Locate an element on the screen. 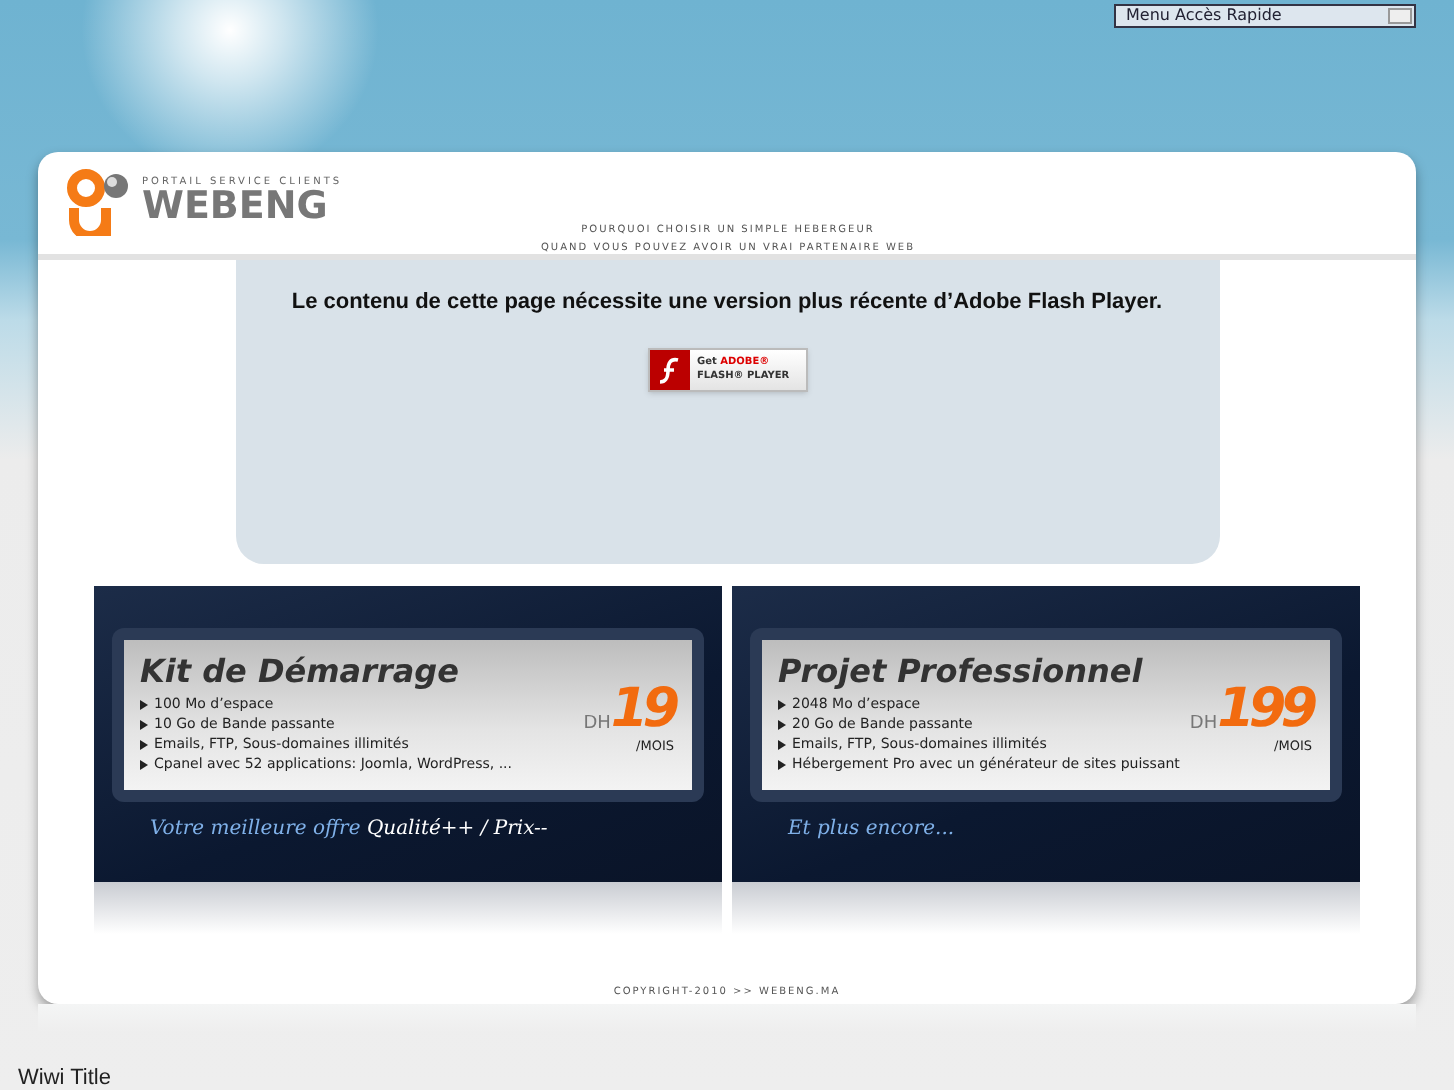 Image resolution: width=1454 pixels, height=1090 pixels. logo-wordmark: WEBENG is located at coordinates (235, 207).